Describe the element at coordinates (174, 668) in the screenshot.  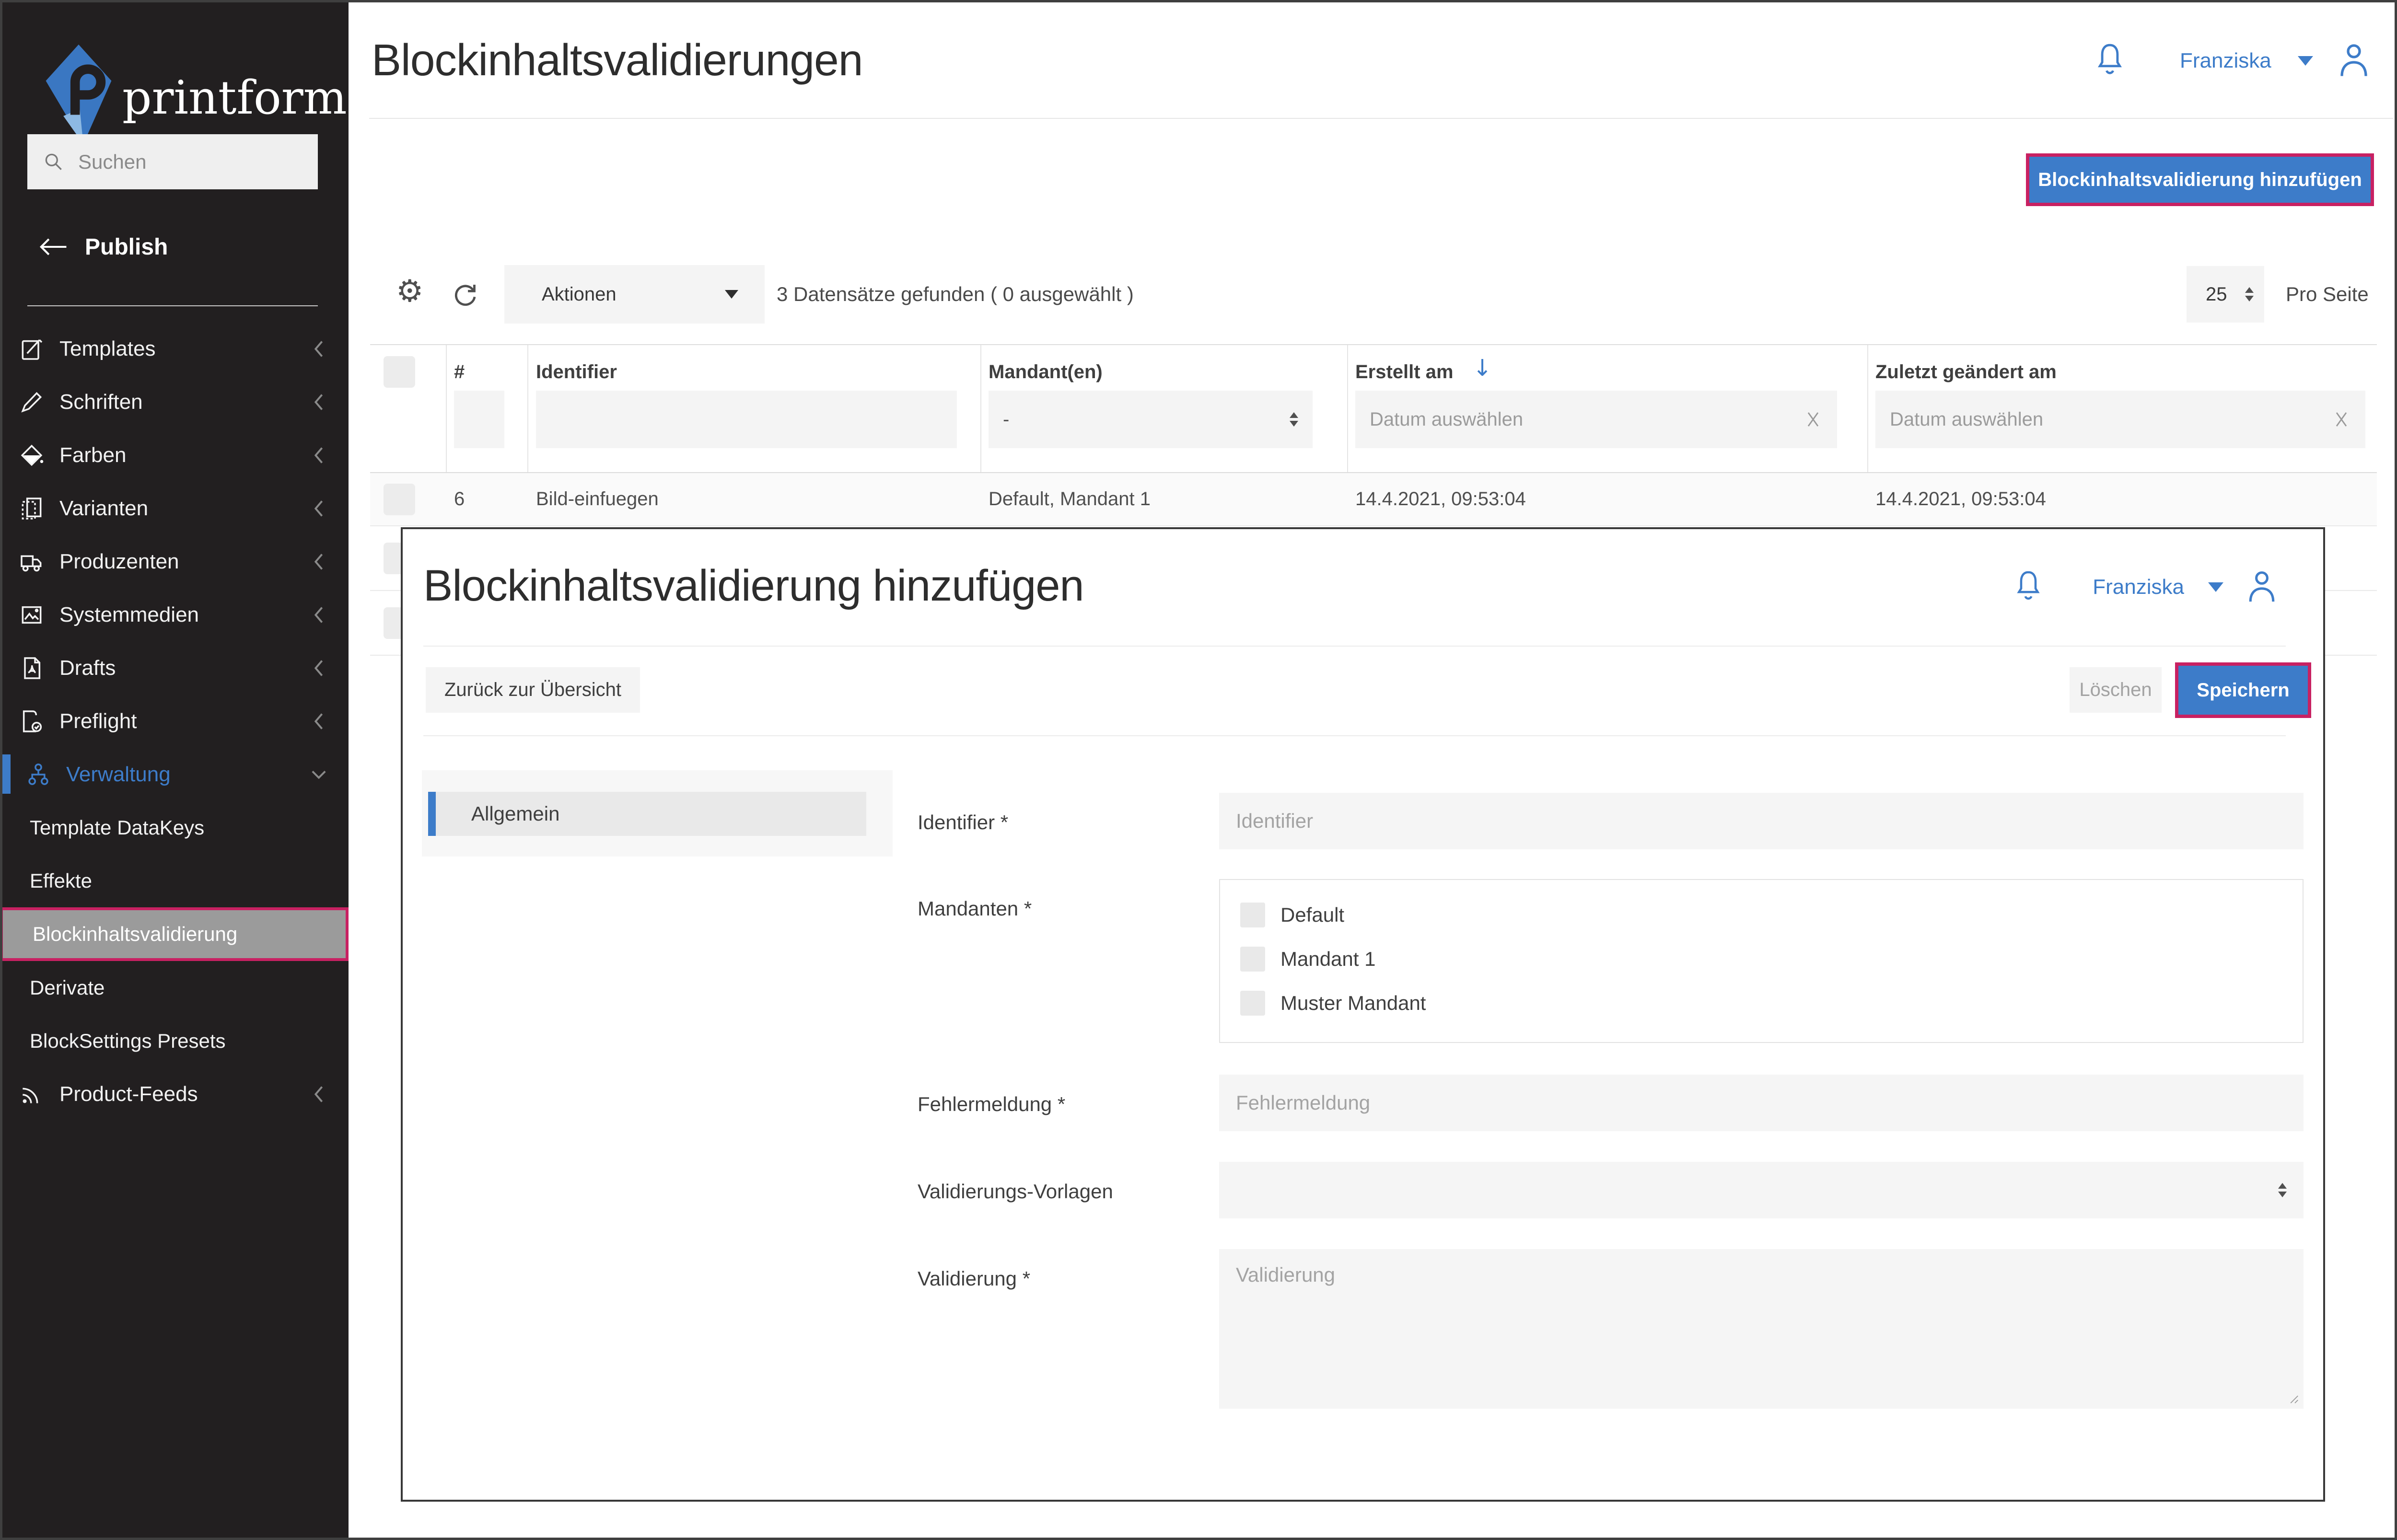
I see `sidebar-item-drafts: Drafts` at that location.